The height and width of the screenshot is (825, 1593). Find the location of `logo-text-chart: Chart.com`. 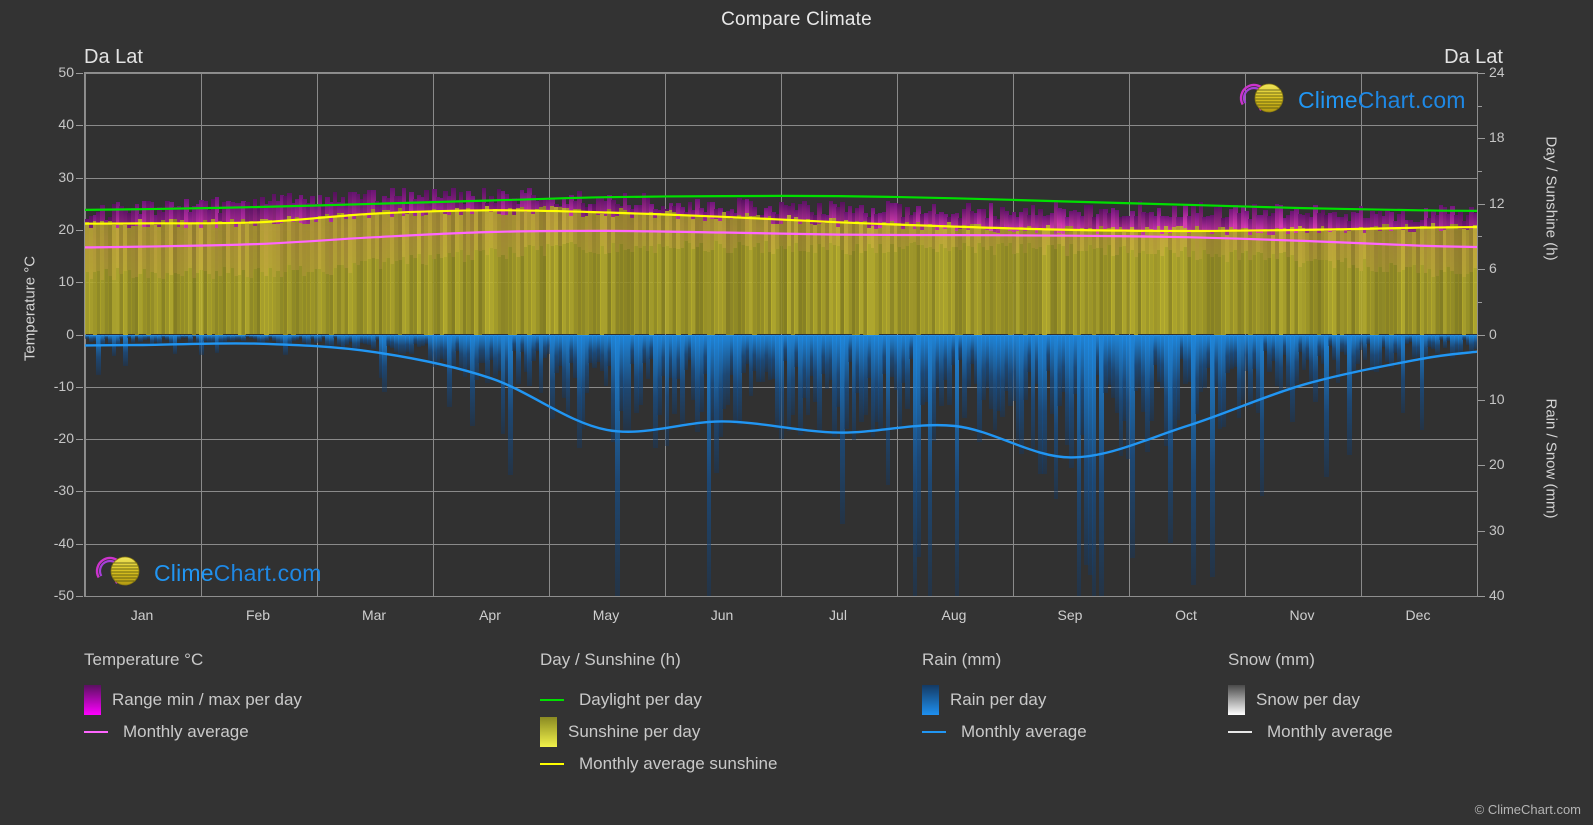

logo-text-chart: Chart.com is located at coordinates (1411, 100).